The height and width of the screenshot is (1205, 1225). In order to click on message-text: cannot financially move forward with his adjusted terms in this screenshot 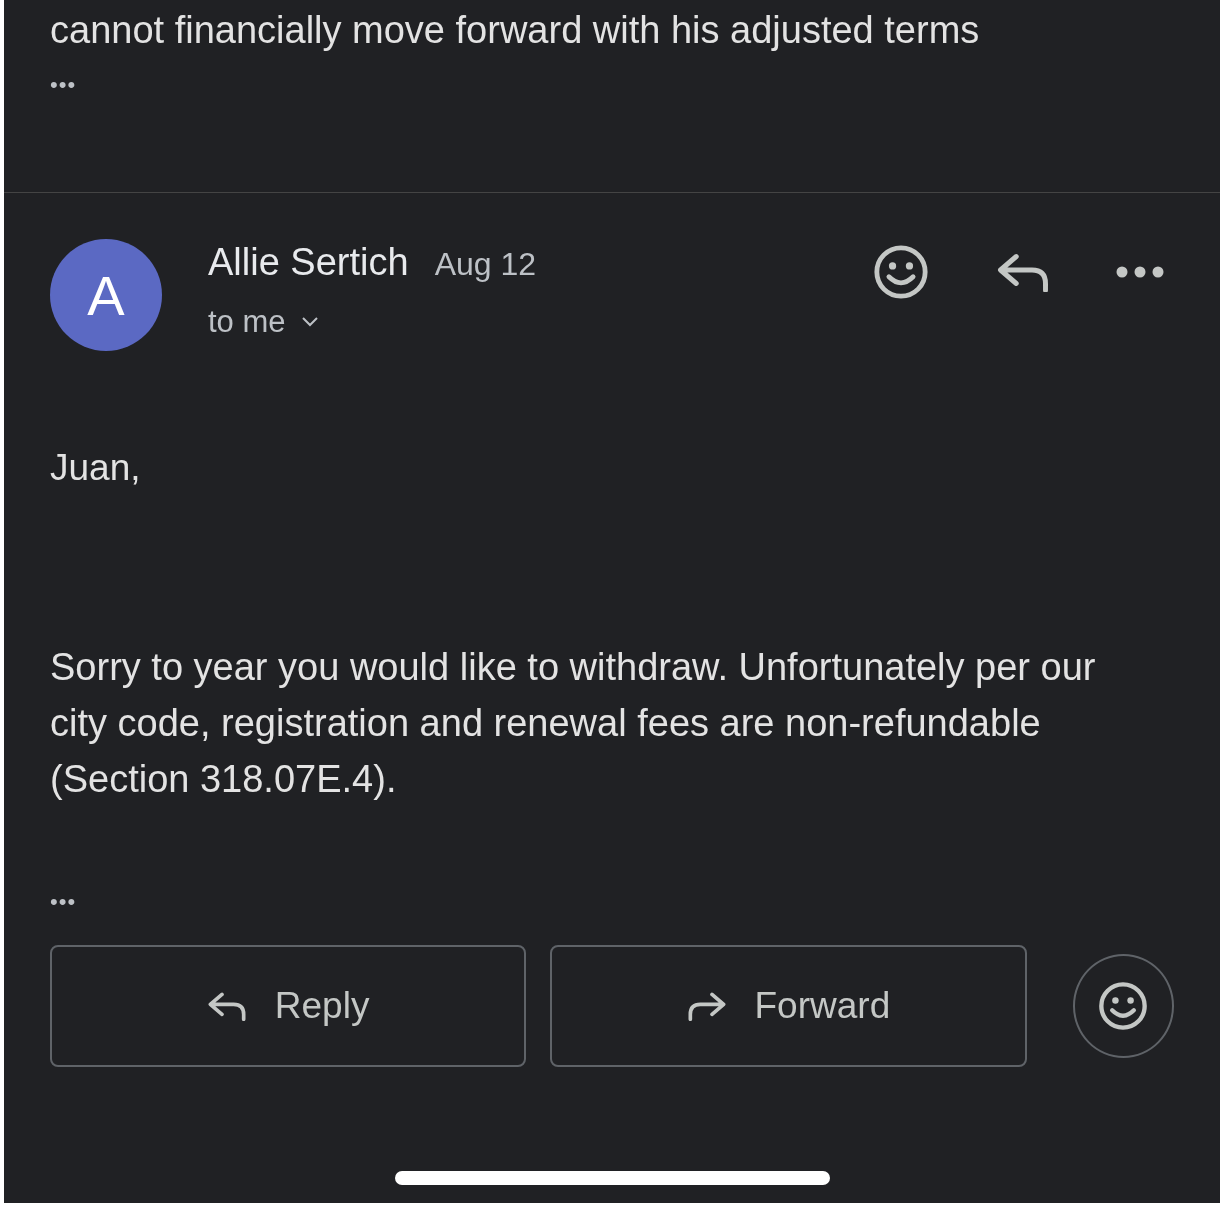, I will do `click(515, 30)`.